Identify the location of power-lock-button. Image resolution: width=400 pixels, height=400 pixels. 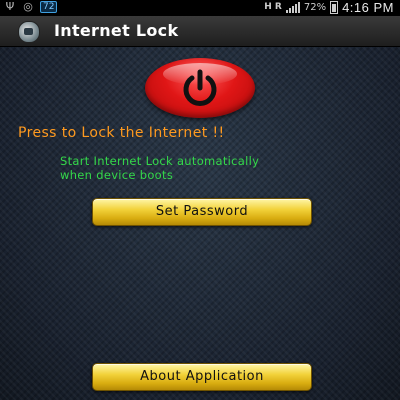
(200, 88).